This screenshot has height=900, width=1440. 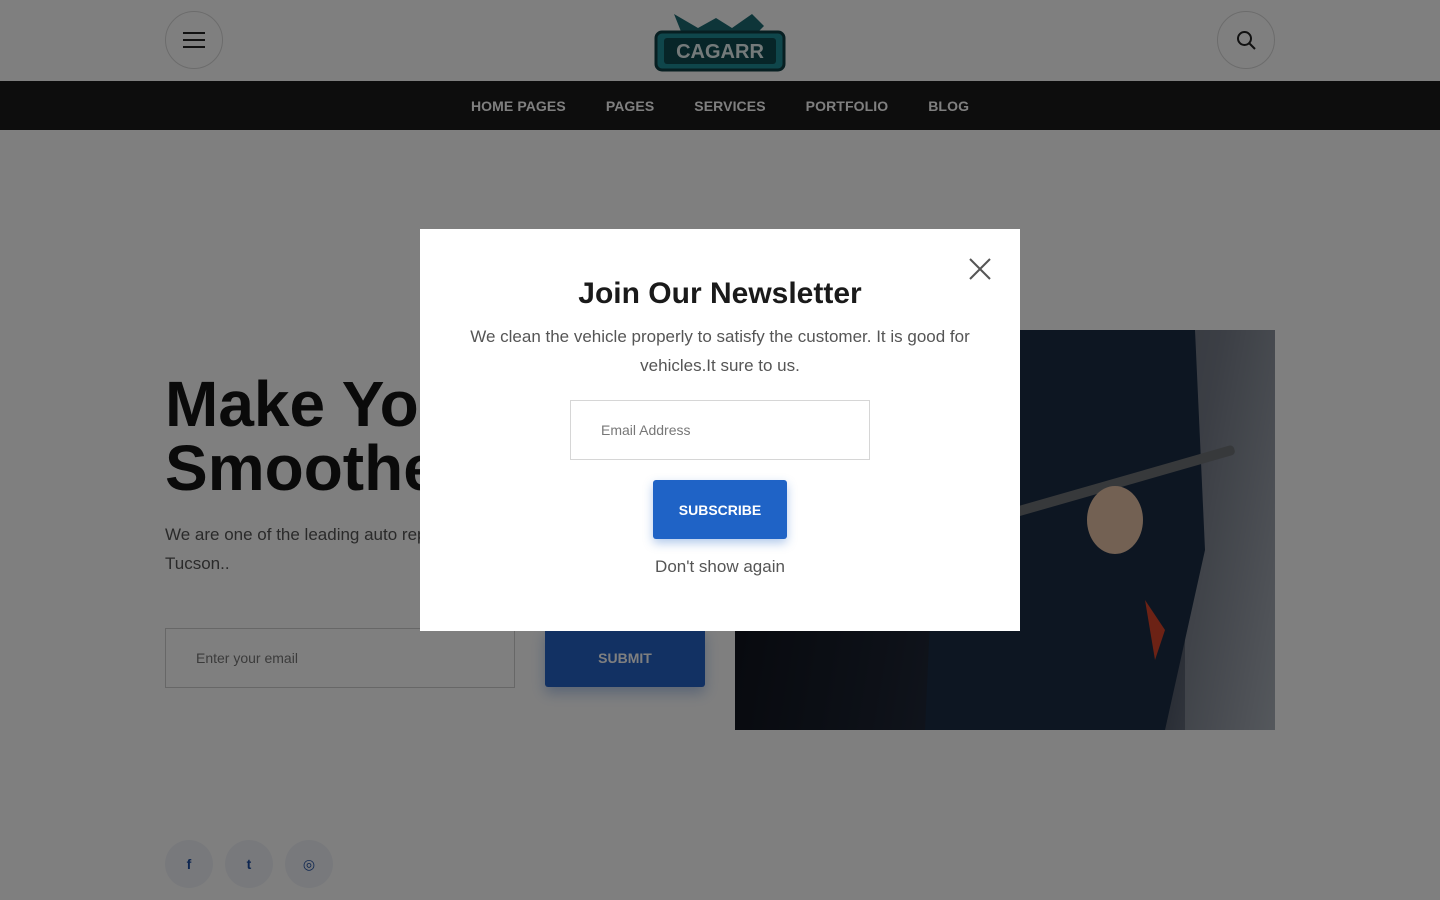 What do you see at coordinates (720, 293) in the screenshot?
I see `modal-title: Join Our Newsletter` at bounding box center [720, 293].